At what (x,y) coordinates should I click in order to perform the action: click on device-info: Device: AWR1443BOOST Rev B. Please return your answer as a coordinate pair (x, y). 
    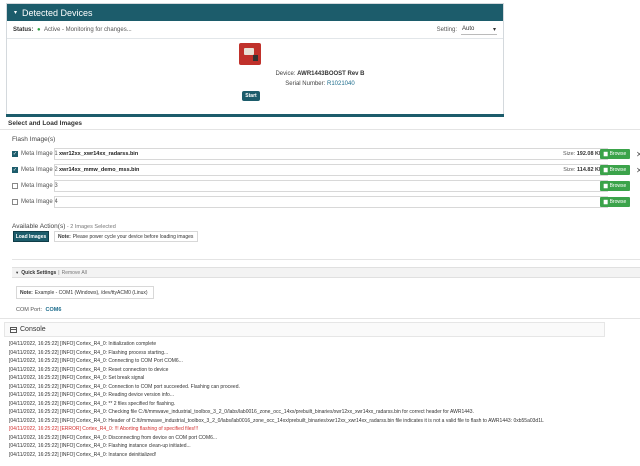
    Looking at the image, I should click on (320, 74).